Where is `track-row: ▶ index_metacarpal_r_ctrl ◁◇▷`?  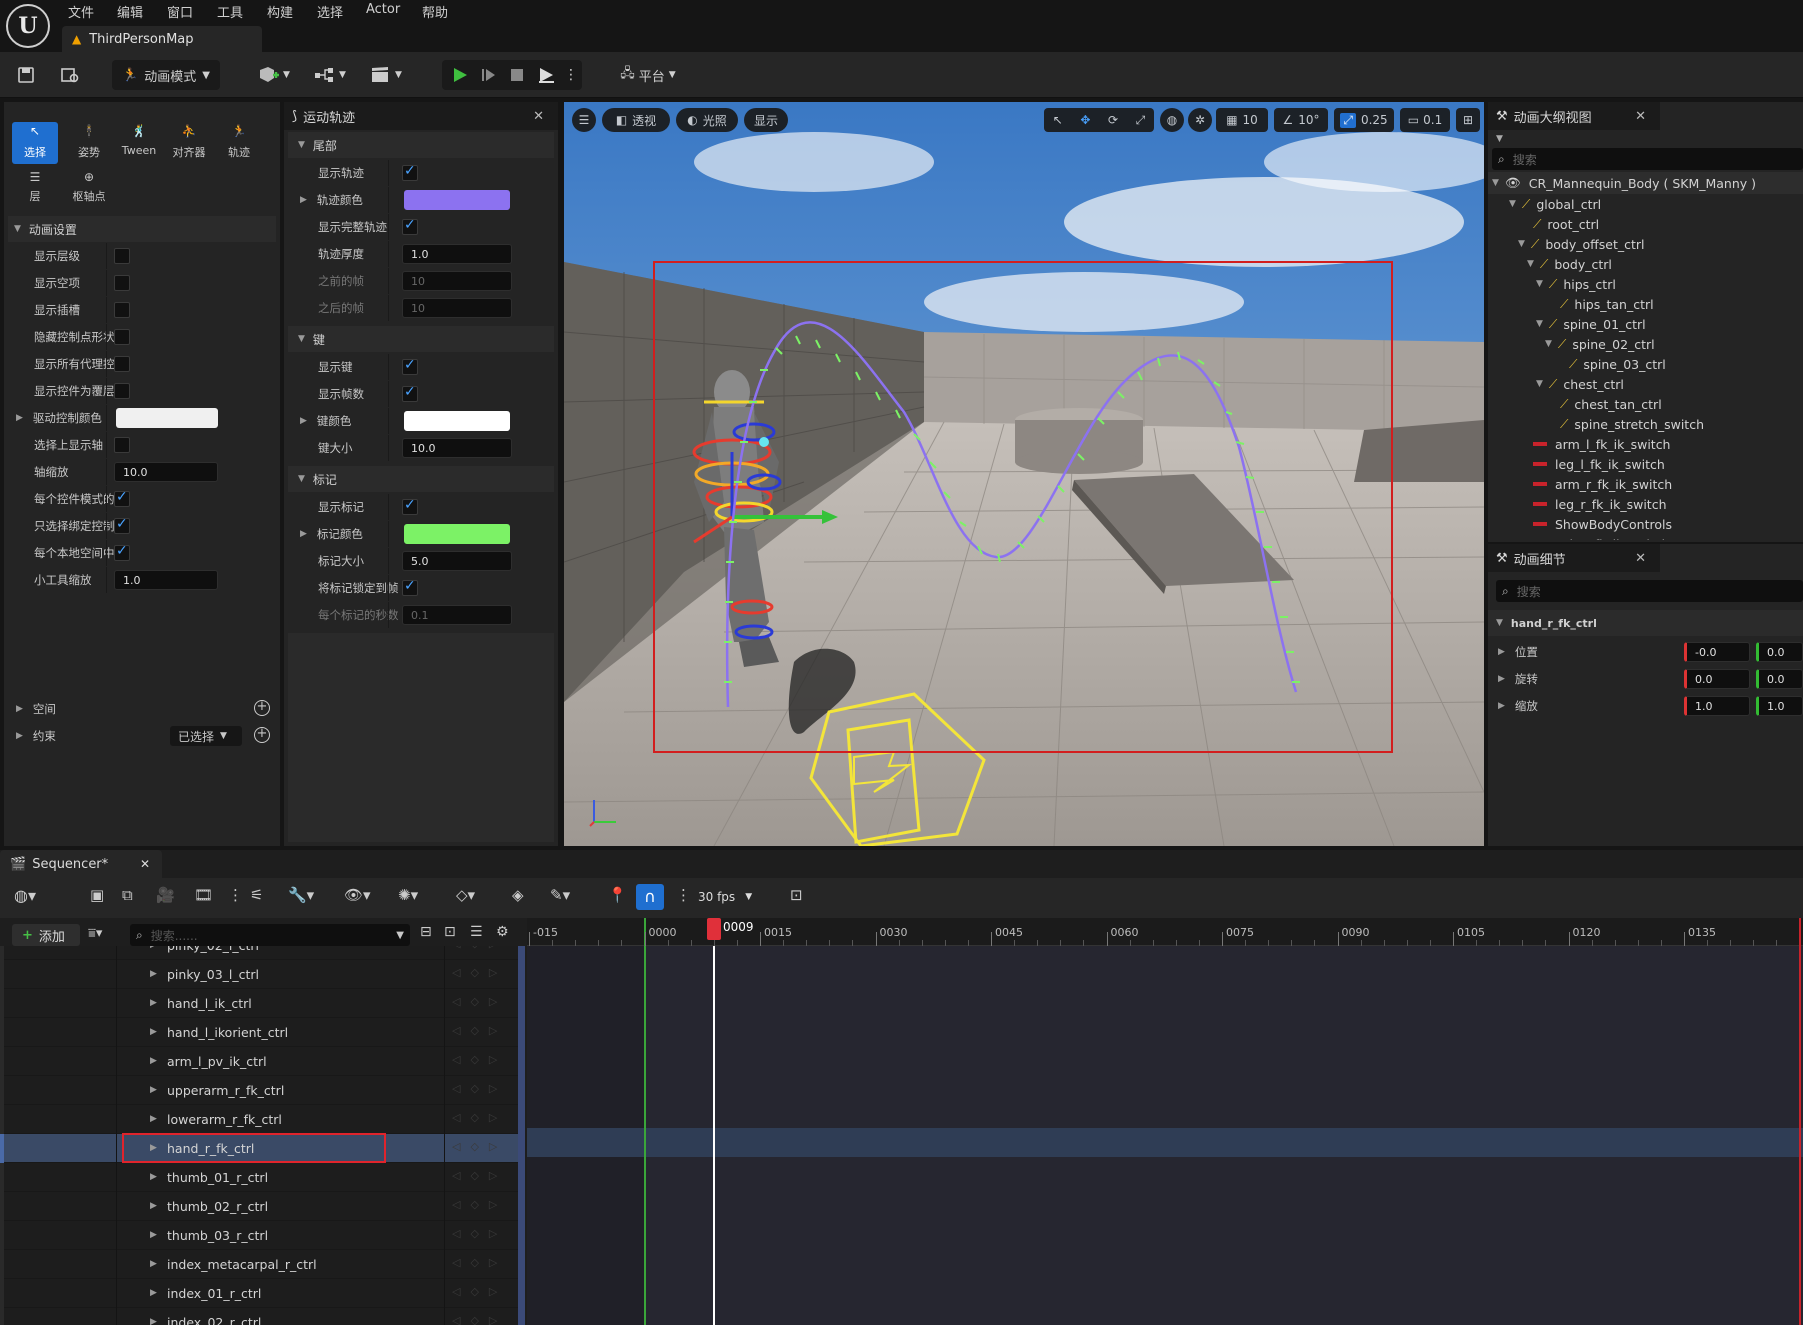
track-row: ▶ index_metacarpal_r_ctrl ◁◇▷ is located at coordinates (262, 1264).